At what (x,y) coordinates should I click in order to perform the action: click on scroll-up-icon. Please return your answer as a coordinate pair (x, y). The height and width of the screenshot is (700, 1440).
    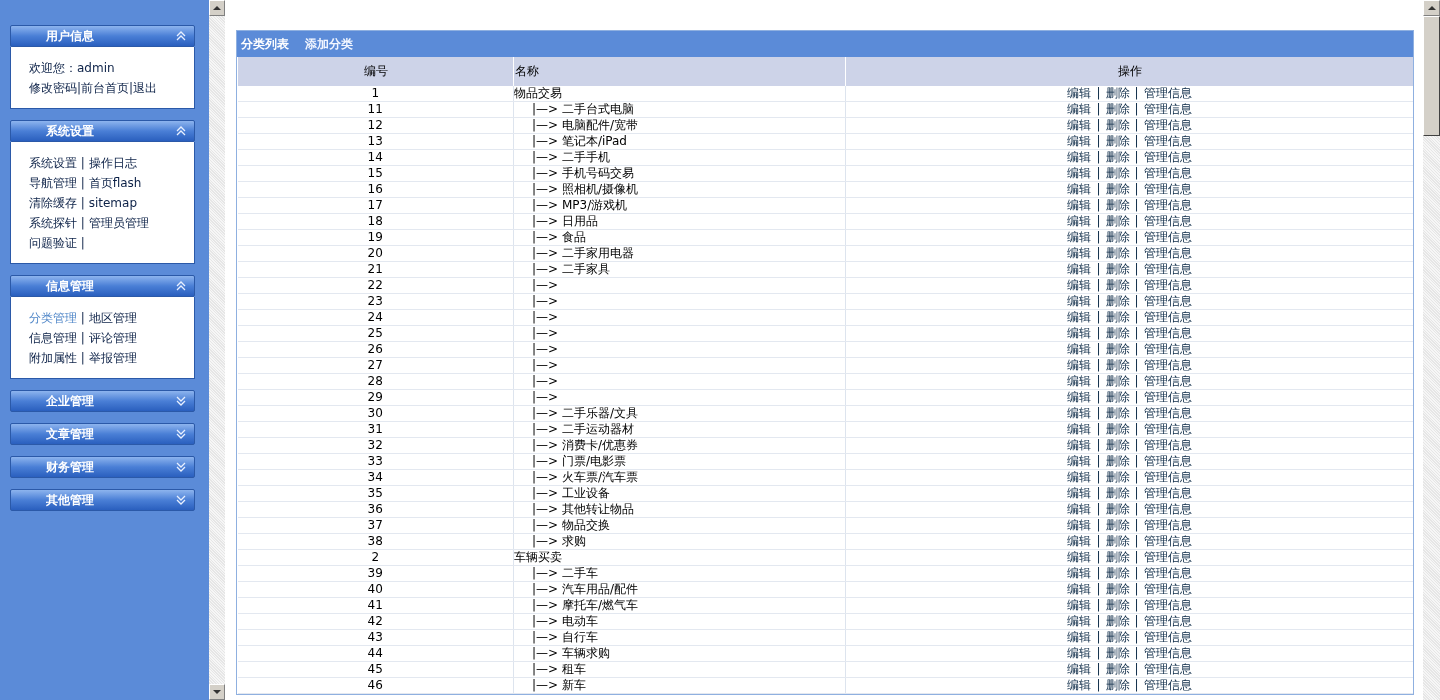
    Looking at the image, I should click on (217, 8).